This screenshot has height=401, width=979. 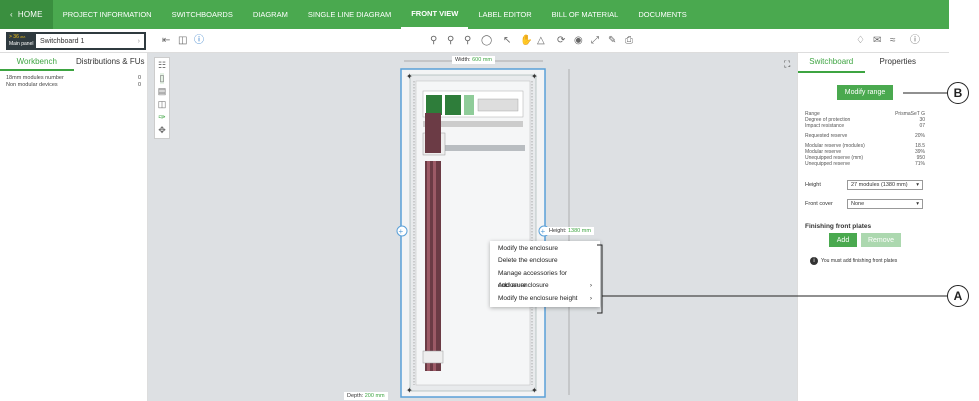 I want to click on callout-a: A, so click(x=958, y=296).